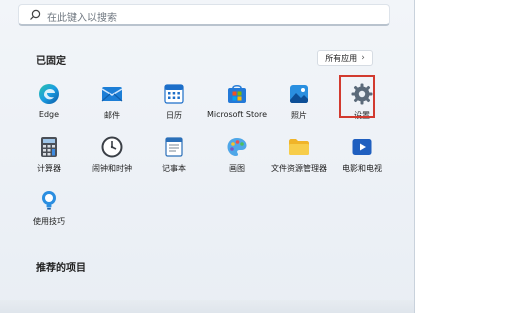 The image size is (524, 313). What do you see at coordinates (362, 147) in the screenshot?
I see `video-icon` at bounding box center [362, 147].